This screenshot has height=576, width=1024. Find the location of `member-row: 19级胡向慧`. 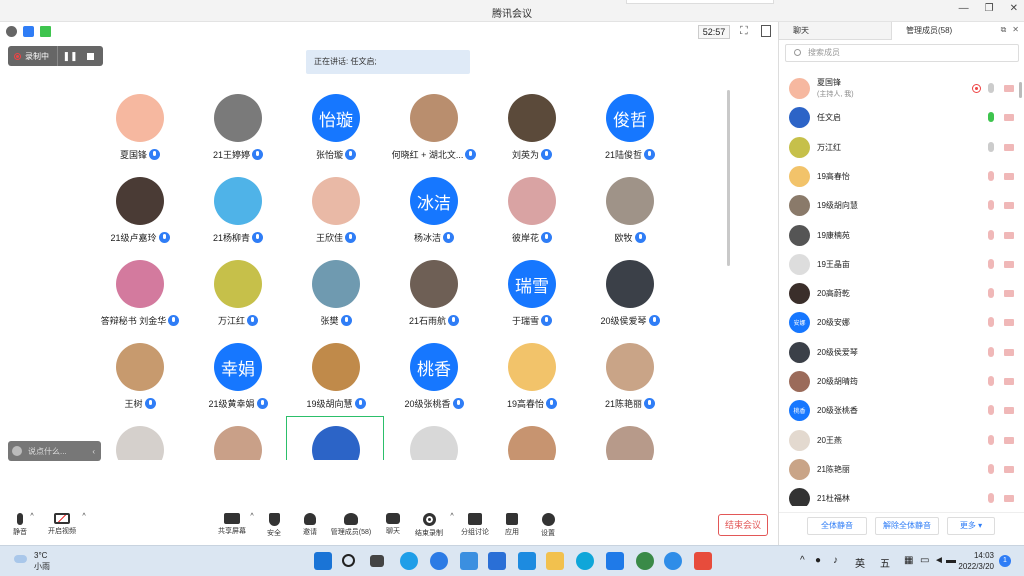

member-row: 19级胡向慧 is located at coordinates (901, 205).